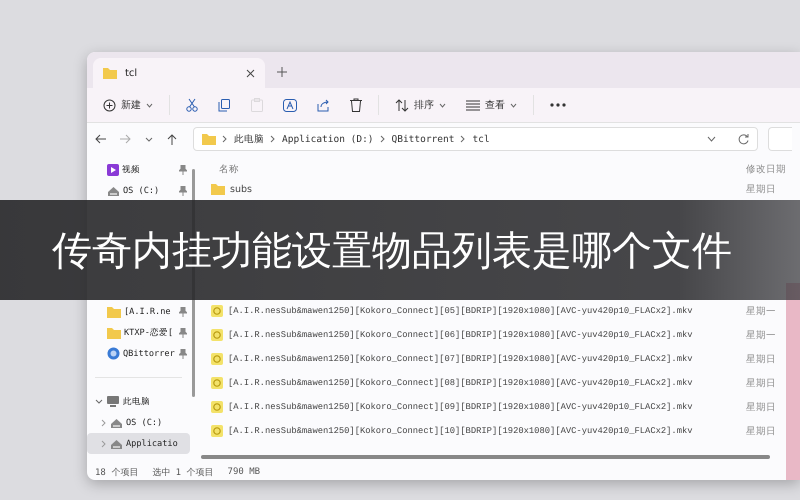 This screenshot has width=800, height=500. What do you see at coordinates (138, 311) in the screenshot?
I see `sidebar-item: [A.I.R.ne` at bounding box center [138, 311].